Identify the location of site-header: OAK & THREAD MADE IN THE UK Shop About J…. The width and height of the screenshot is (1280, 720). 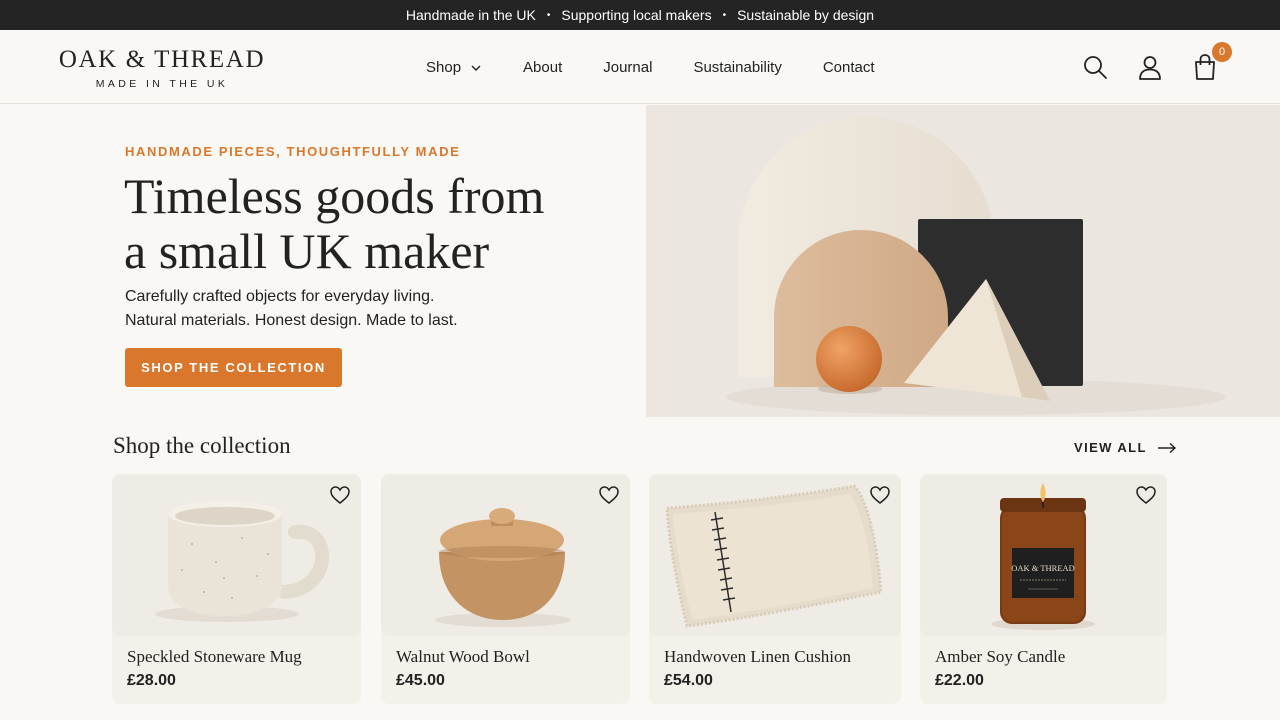
(640, 67).